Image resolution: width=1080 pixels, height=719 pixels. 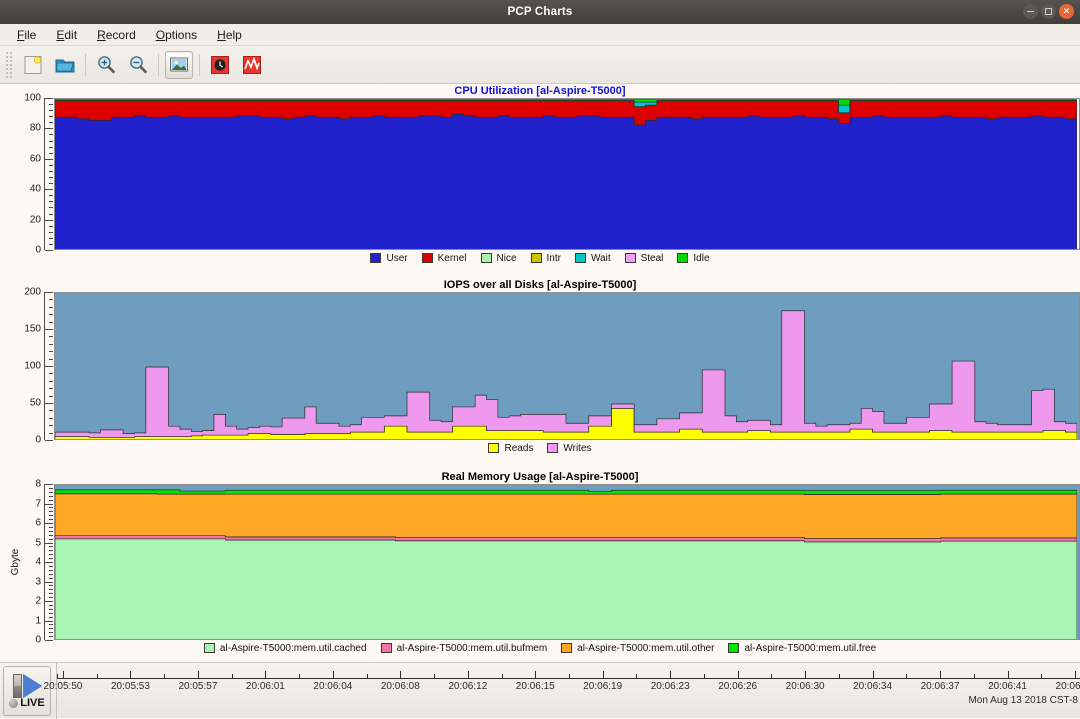 I want to click on y-axis: 0 1 2 3 4 5 6 7 8, so click(x=27, y=562).